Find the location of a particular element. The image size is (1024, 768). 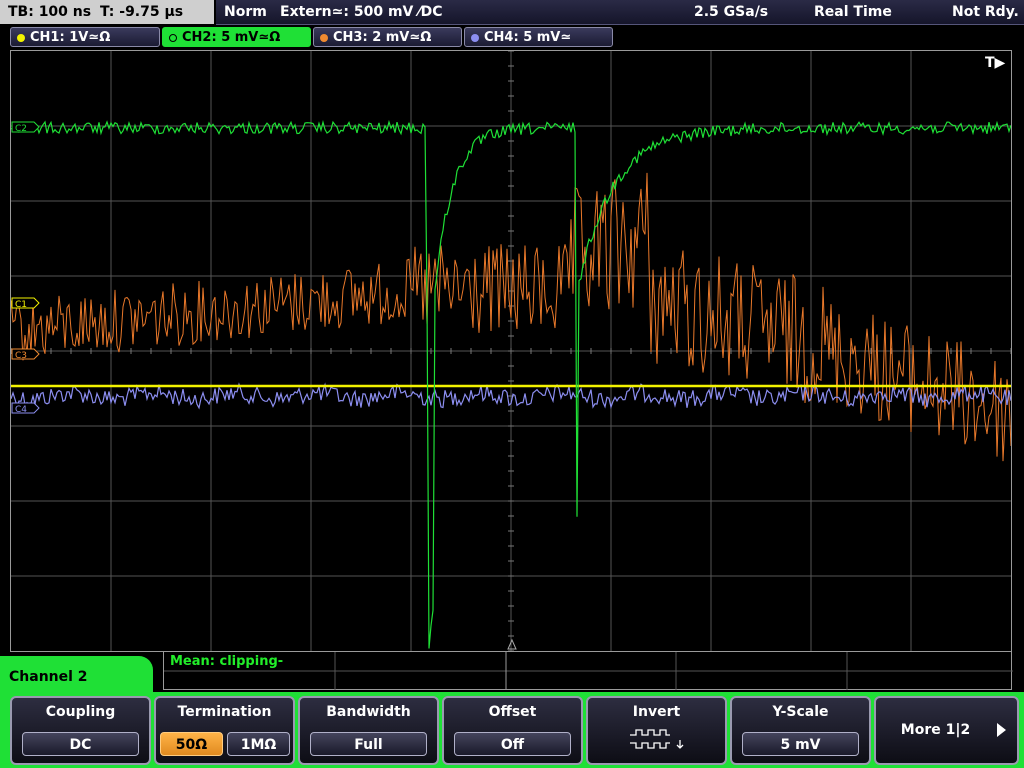

coupling-softkey: Coupling DC is located at coordinates (80, 730).